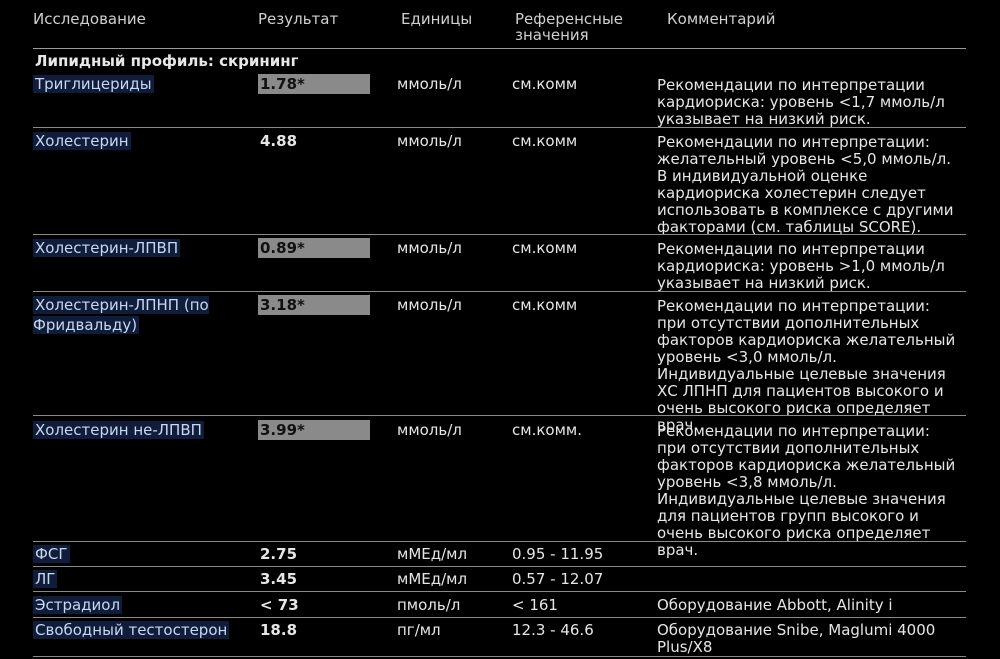  What do you see at coordinates (93, 84) in the screenshot?
I see `row-name: Триглицериды` at bounding box center [93, 84].